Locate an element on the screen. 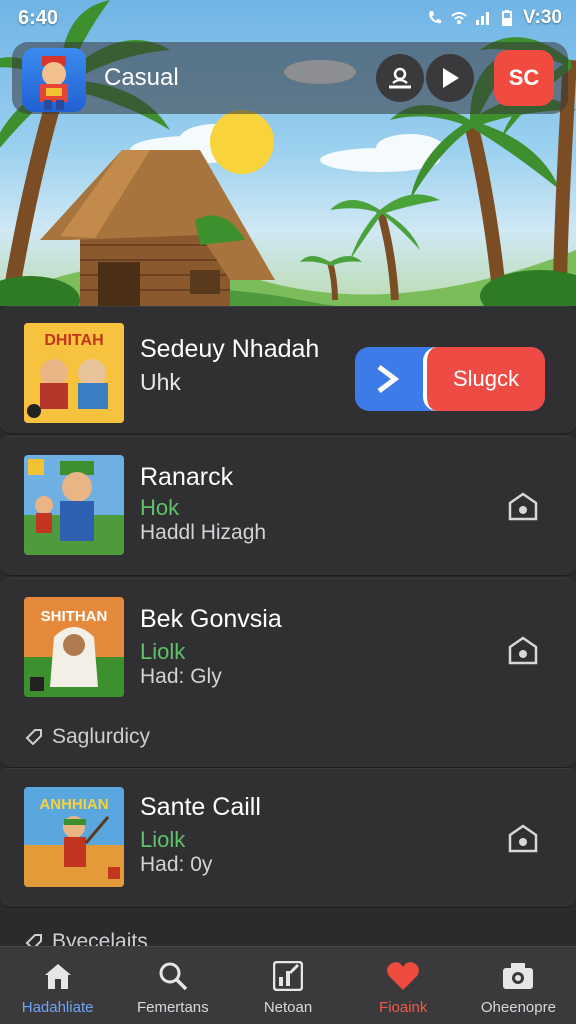 The image size is (576, 1024). featured-action-button: Slugck is located at coordinates (450, 379).